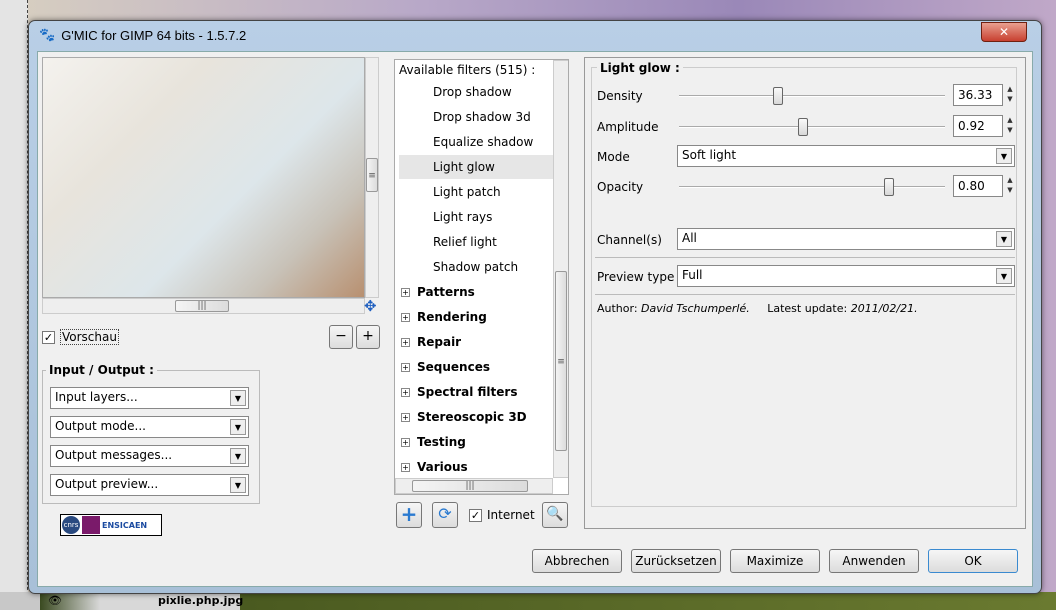 The height and width of the screenshot is (610, 1056). Describe the element at coordinates (812, 127) in the screenshot. I see `amplitude-slider` at that location.